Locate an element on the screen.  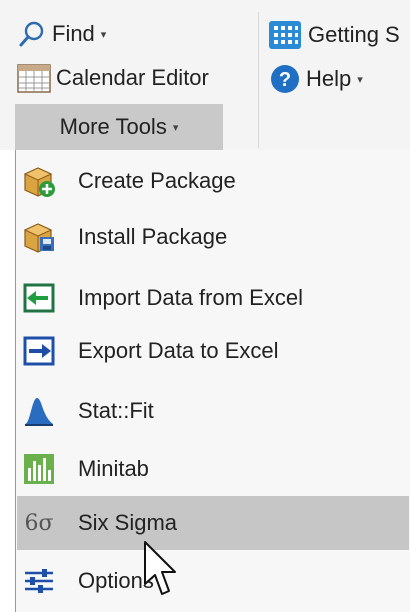
search-icon is located at coordinates (32, 34).